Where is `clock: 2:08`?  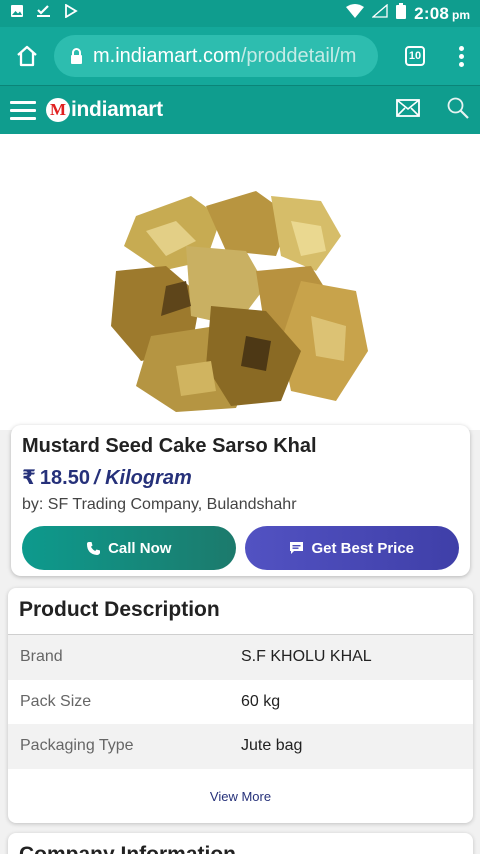 clock: 2:08 is located at coordinates (431, 13).